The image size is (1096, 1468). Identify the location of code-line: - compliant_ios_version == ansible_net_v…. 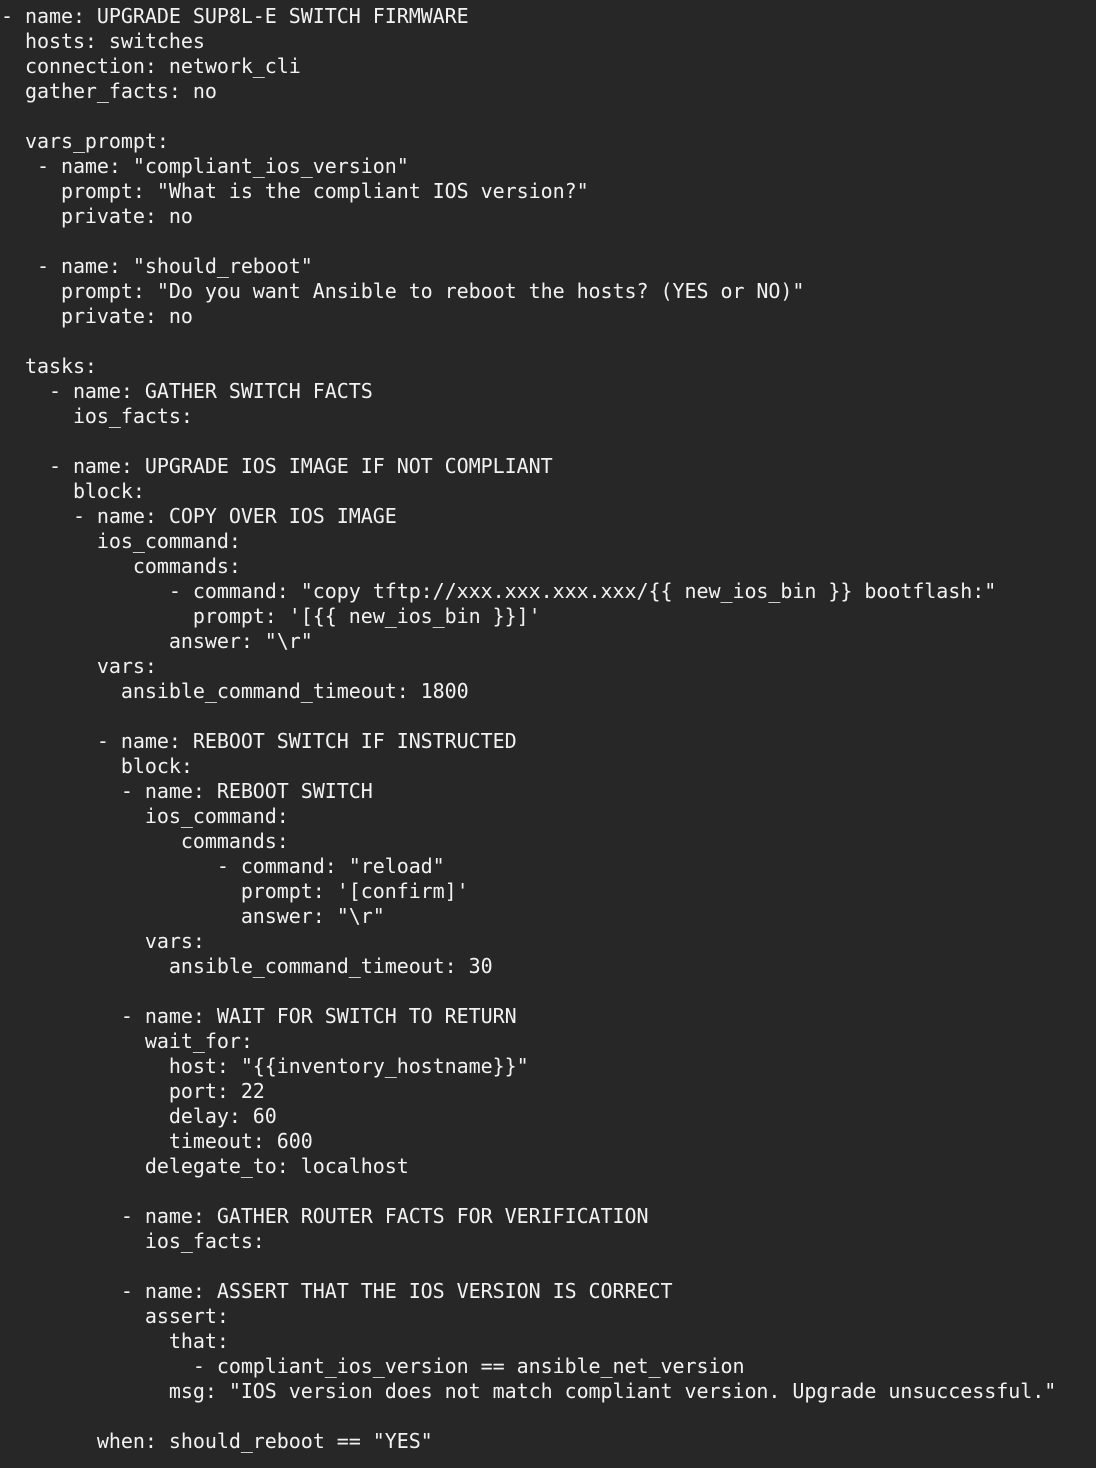
(373, 1366).